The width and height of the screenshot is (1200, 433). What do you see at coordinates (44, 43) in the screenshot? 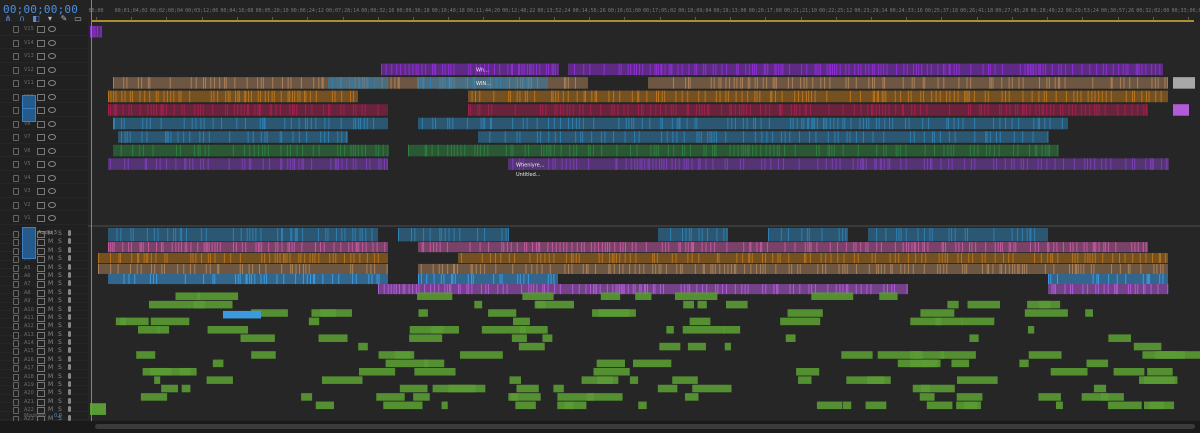
I see `video-track-header: V14` at bounding box center [44, 43].